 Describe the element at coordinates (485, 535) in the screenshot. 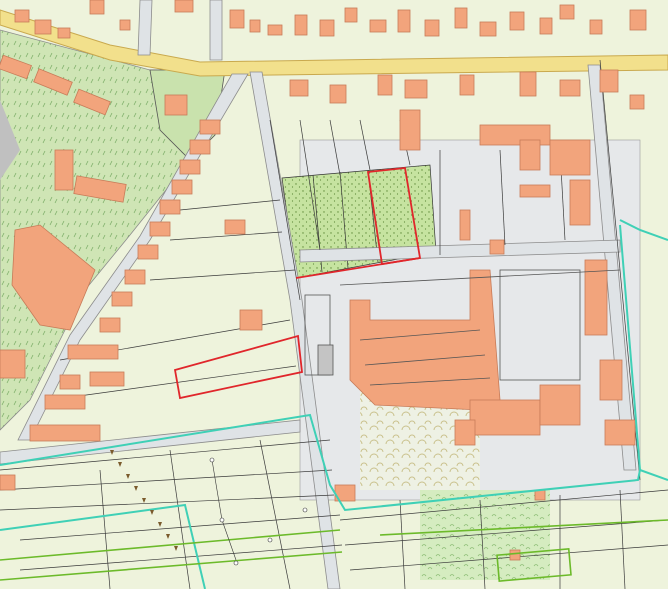

I see `green-field` at that location.